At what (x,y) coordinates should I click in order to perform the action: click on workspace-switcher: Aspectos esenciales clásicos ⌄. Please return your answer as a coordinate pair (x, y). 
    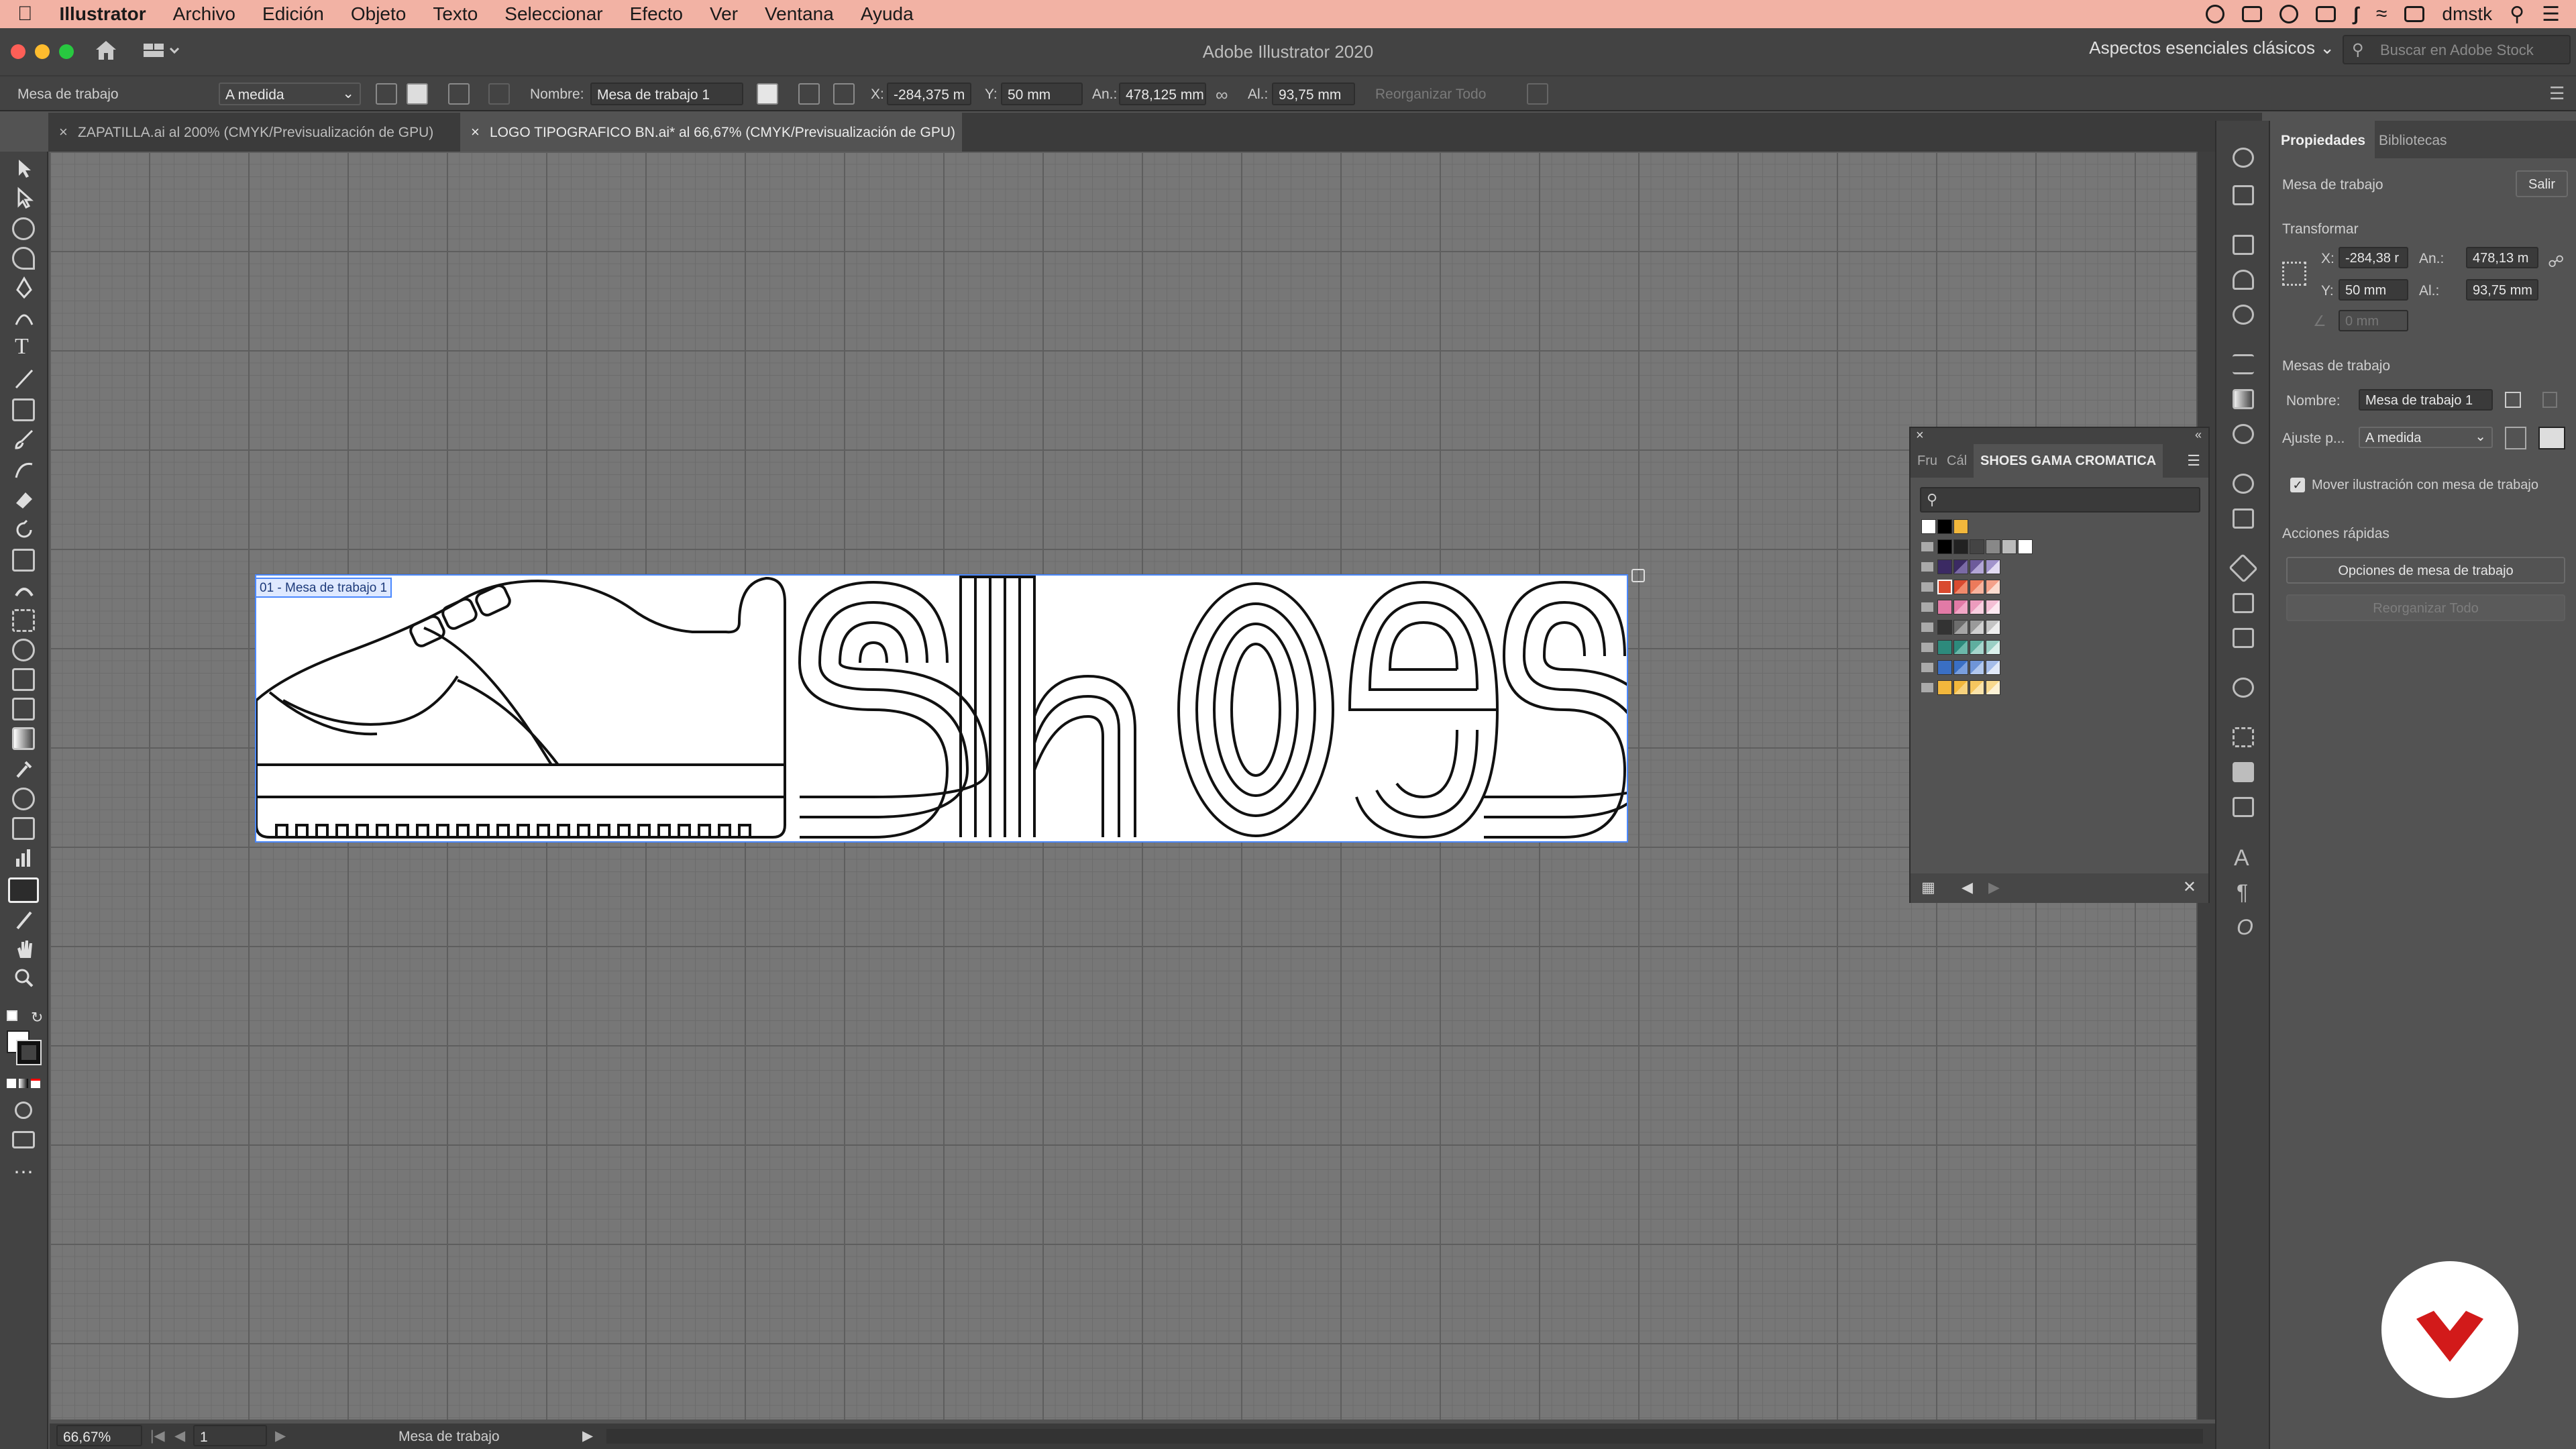
    Looking at the image, I should click on (2211, 48).